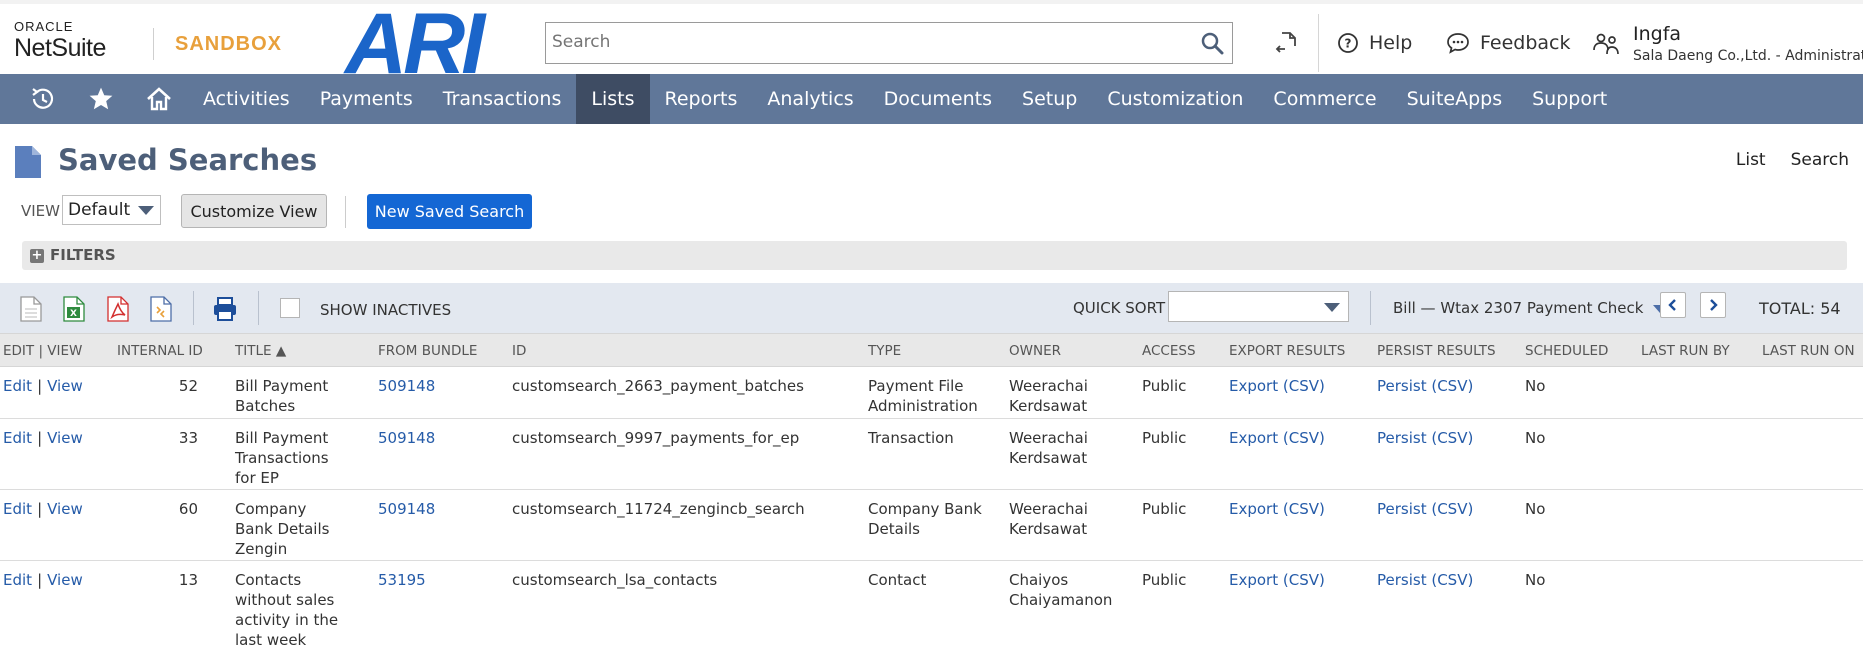 The width and height of the screenshot is (1863, 647). I want to click on export-pdf-icon, so click(118, 309).